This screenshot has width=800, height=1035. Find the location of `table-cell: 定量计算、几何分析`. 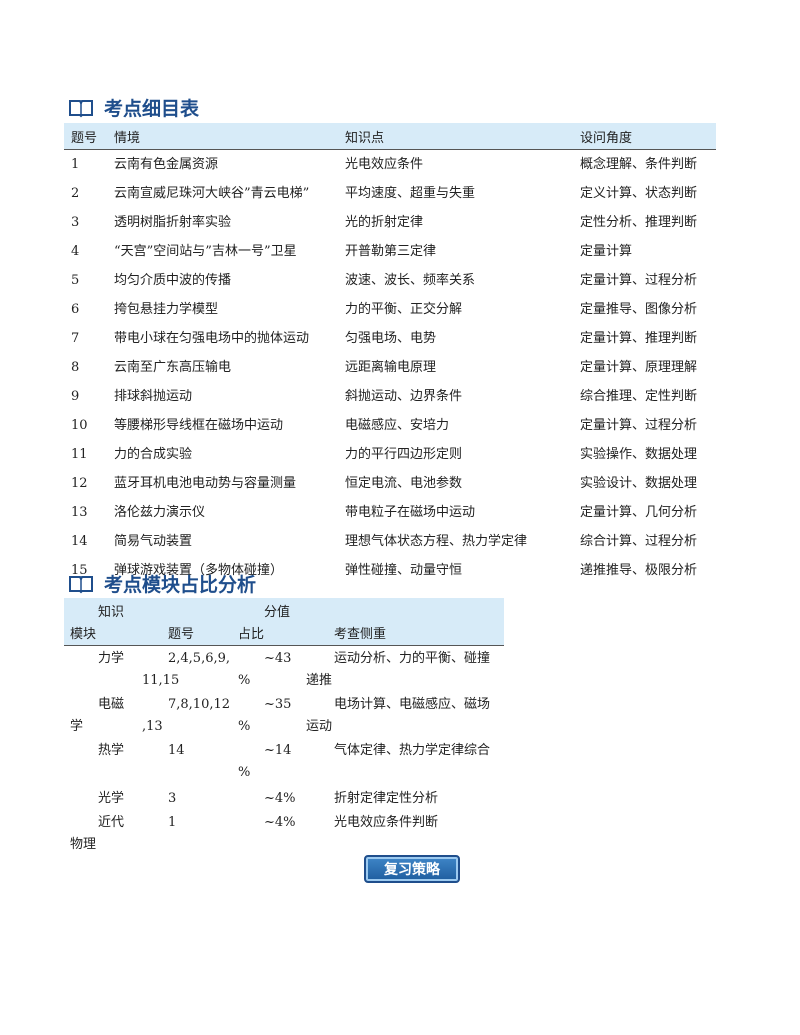

table-cell: 定量计算、几何分析 is located at coordinates (639, 512).